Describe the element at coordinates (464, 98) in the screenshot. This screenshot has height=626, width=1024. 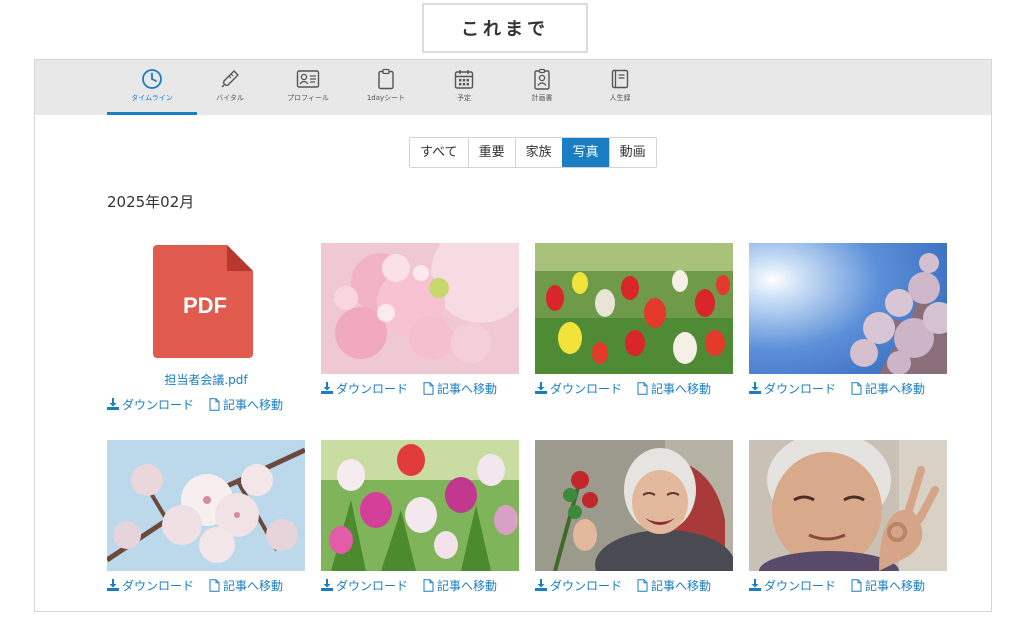
I see `tab-label: 予定` at that location.